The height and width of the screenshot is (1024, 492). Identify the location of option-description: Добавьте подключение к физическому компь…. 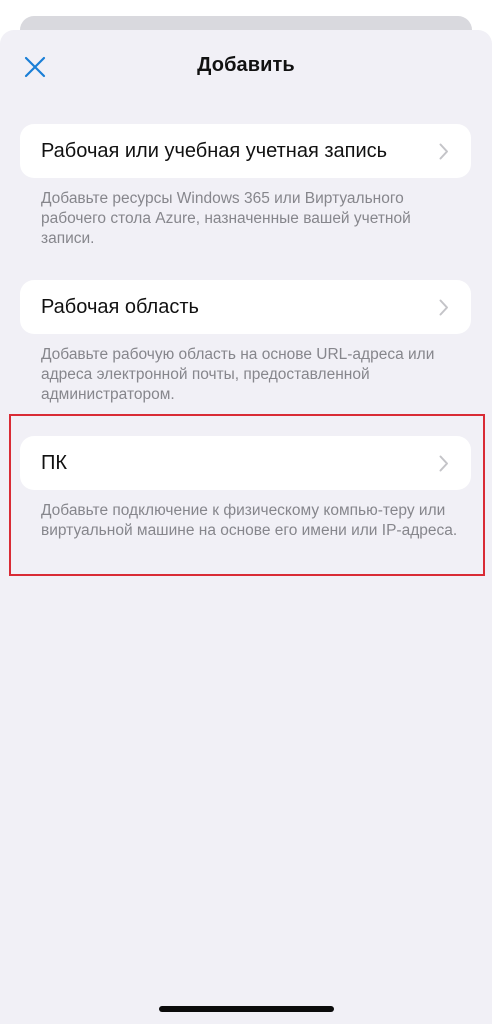
(249, 520).